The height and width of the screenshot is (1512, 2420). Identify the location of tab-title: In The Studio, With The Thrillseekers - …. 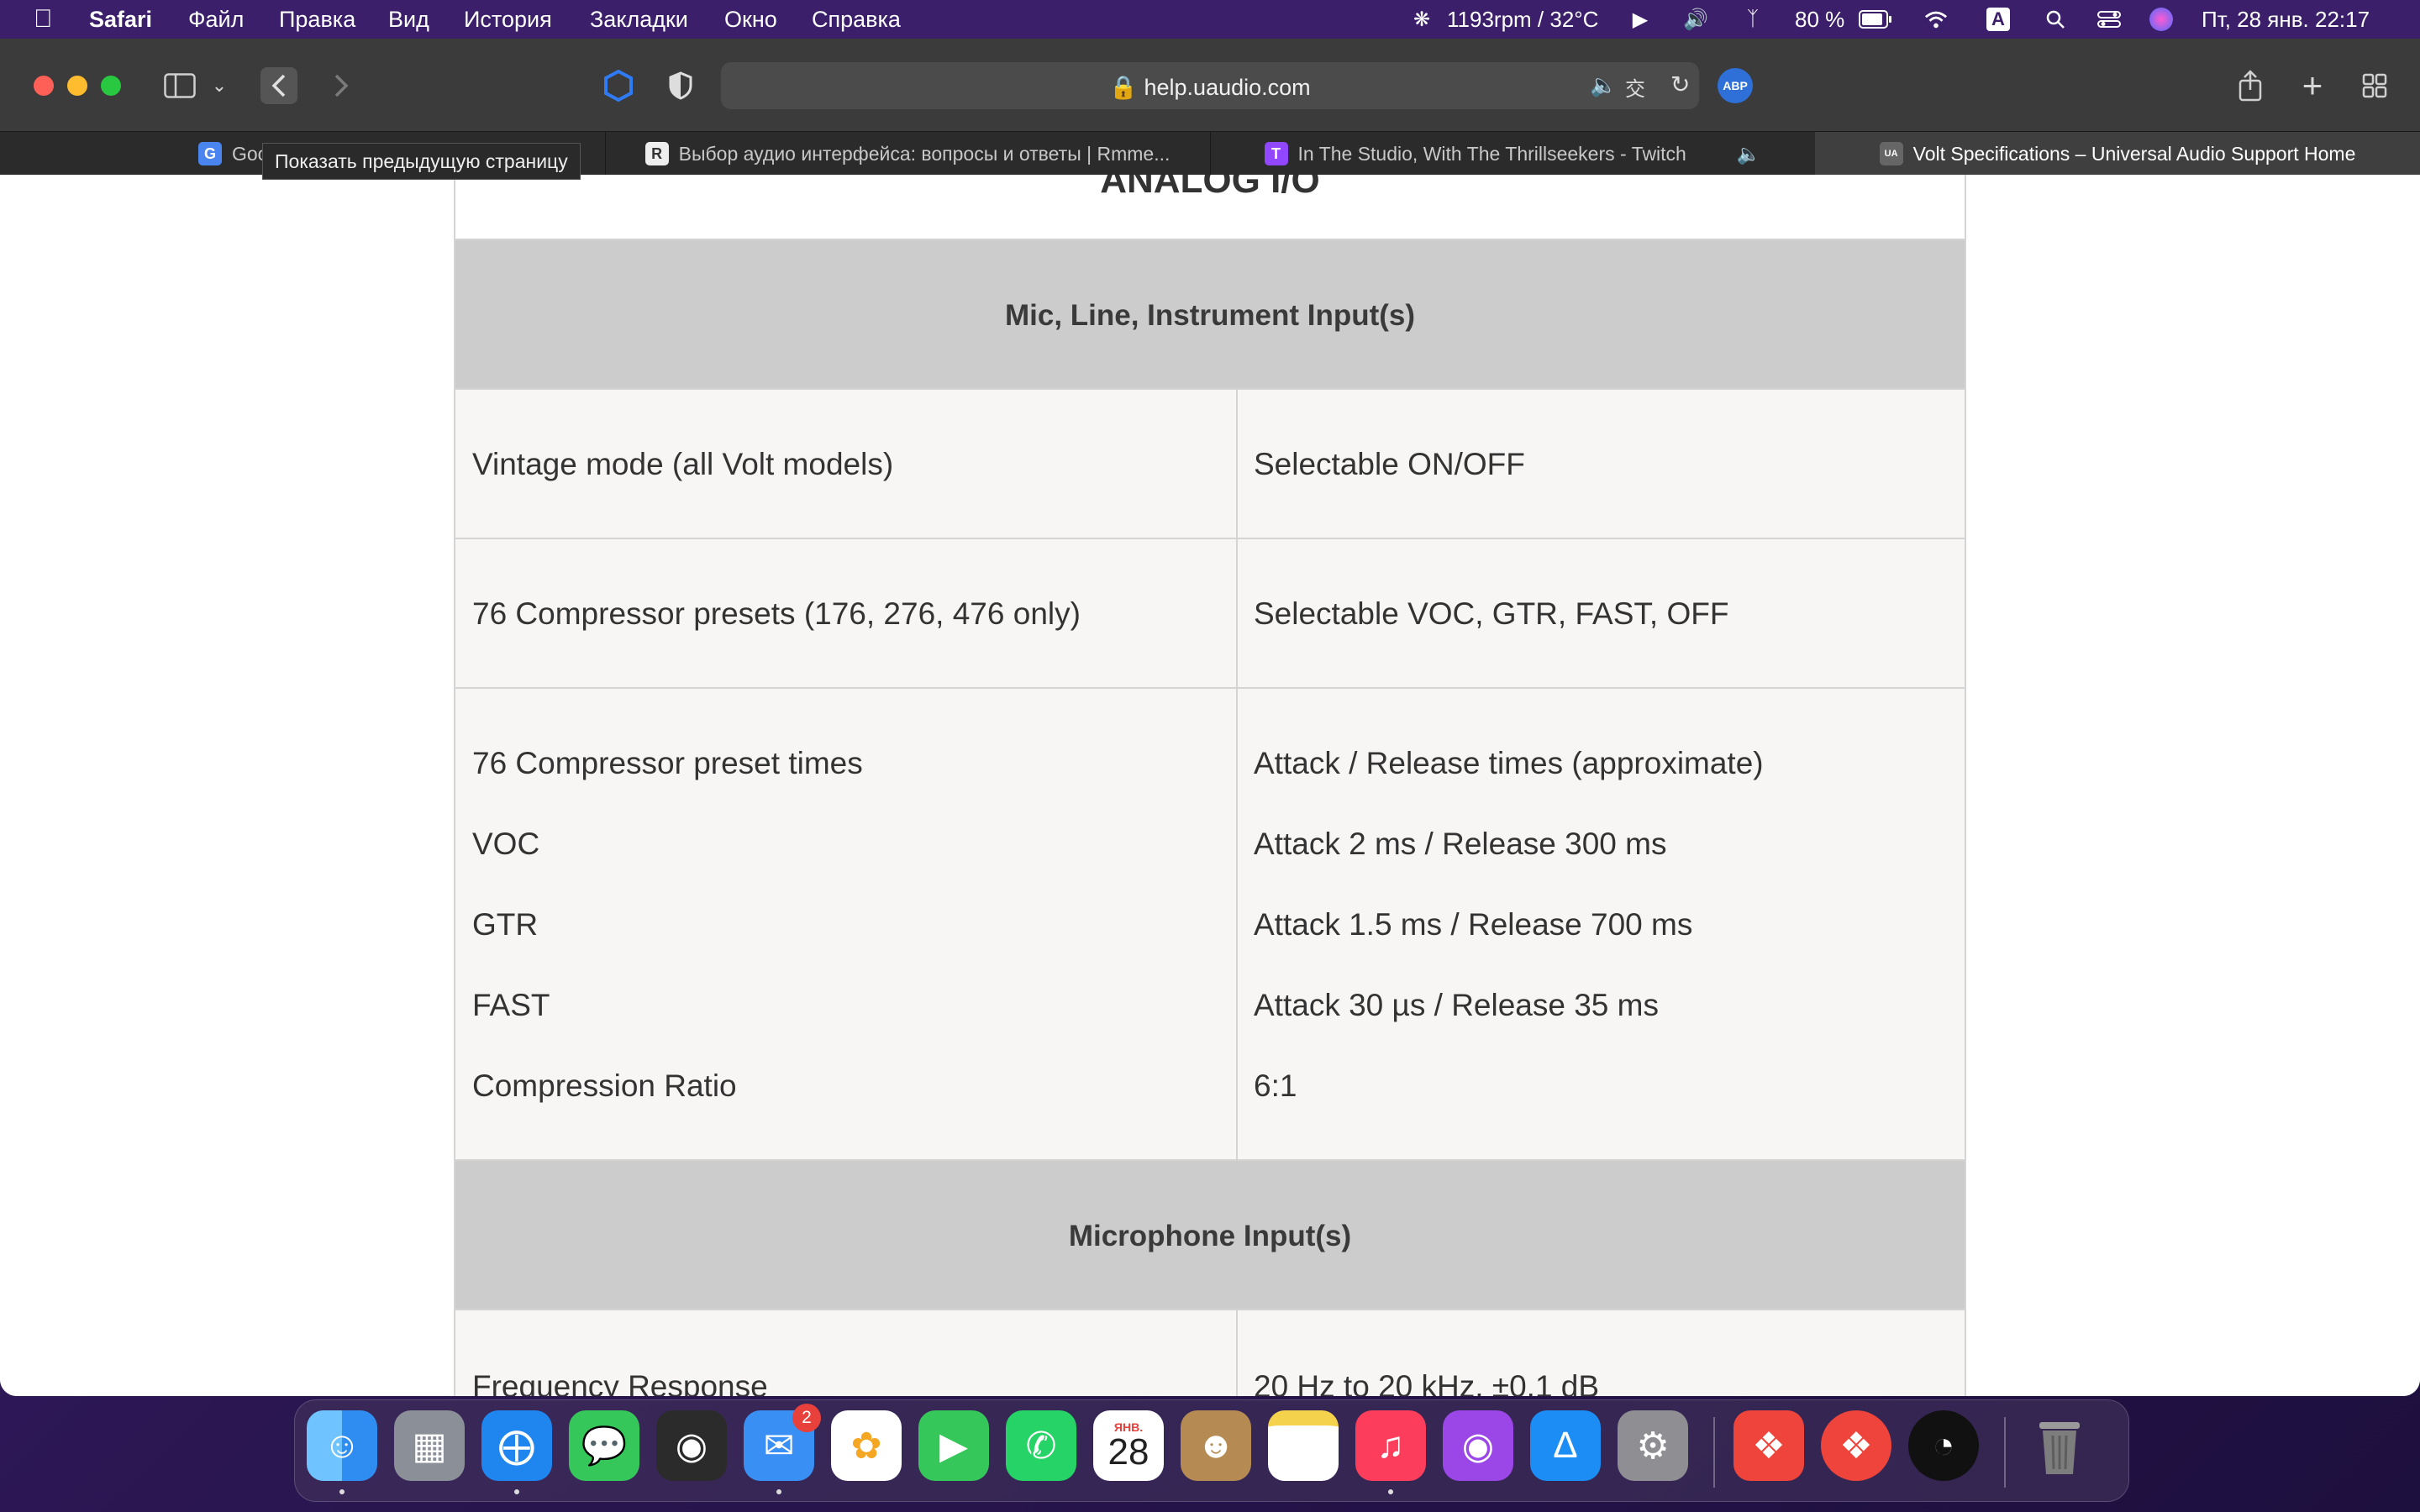
(1492, 153).